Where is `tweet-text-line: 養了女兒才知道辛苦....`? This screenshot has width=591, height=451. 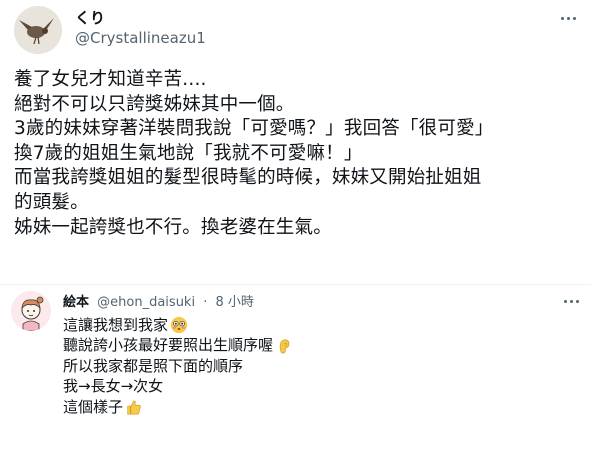
tweet-text-line: 養了女兒才知道辛苦.... is located at coordinates (110, 79).